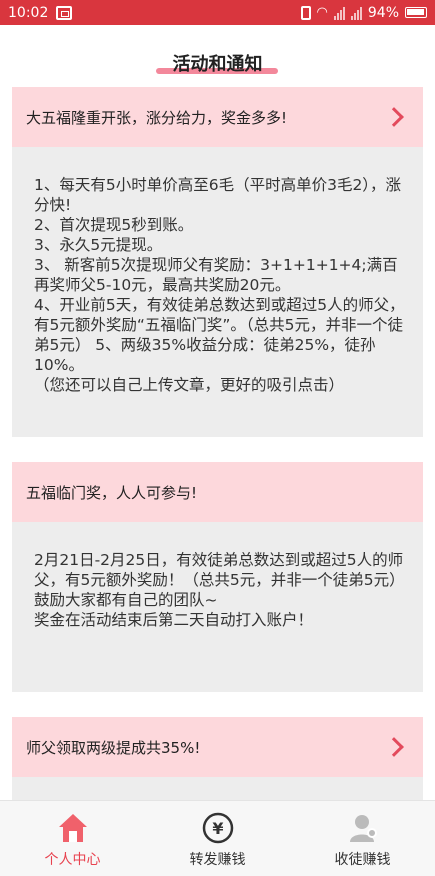  I want to click on home-icon, so click(72, 828).